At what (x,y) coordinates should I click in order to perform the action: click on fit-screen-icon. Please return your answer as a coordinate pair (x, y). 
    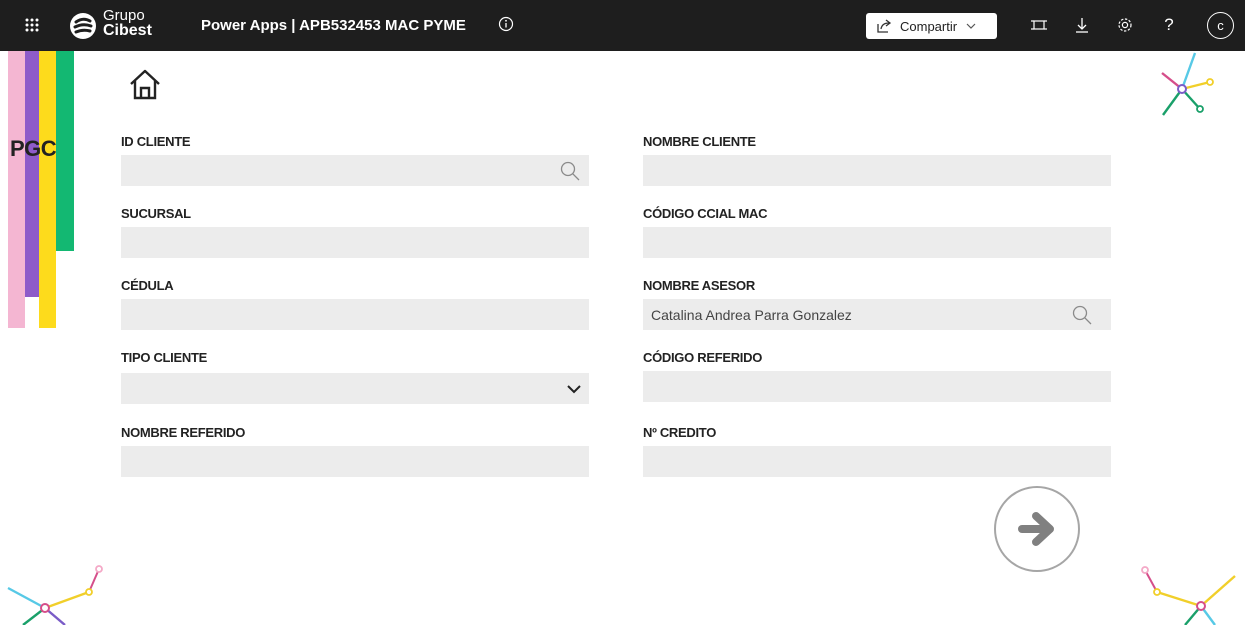
    Looking at the image, I should click on (1039, 25).